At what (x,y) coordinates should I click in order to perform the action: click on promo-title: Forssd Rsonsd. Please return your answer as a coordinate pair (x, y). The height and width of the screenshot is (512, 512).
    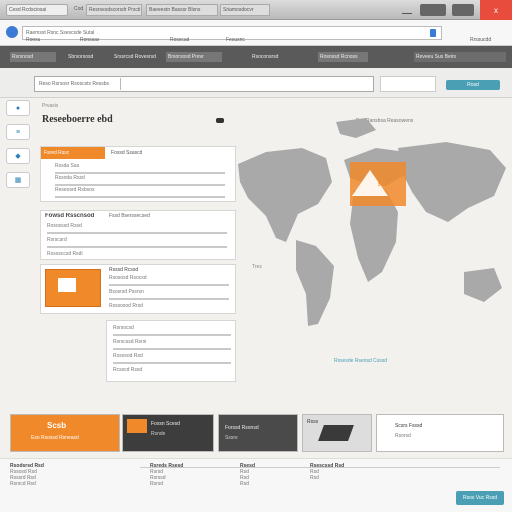
    Looking at the image, I should click on (242, 428).